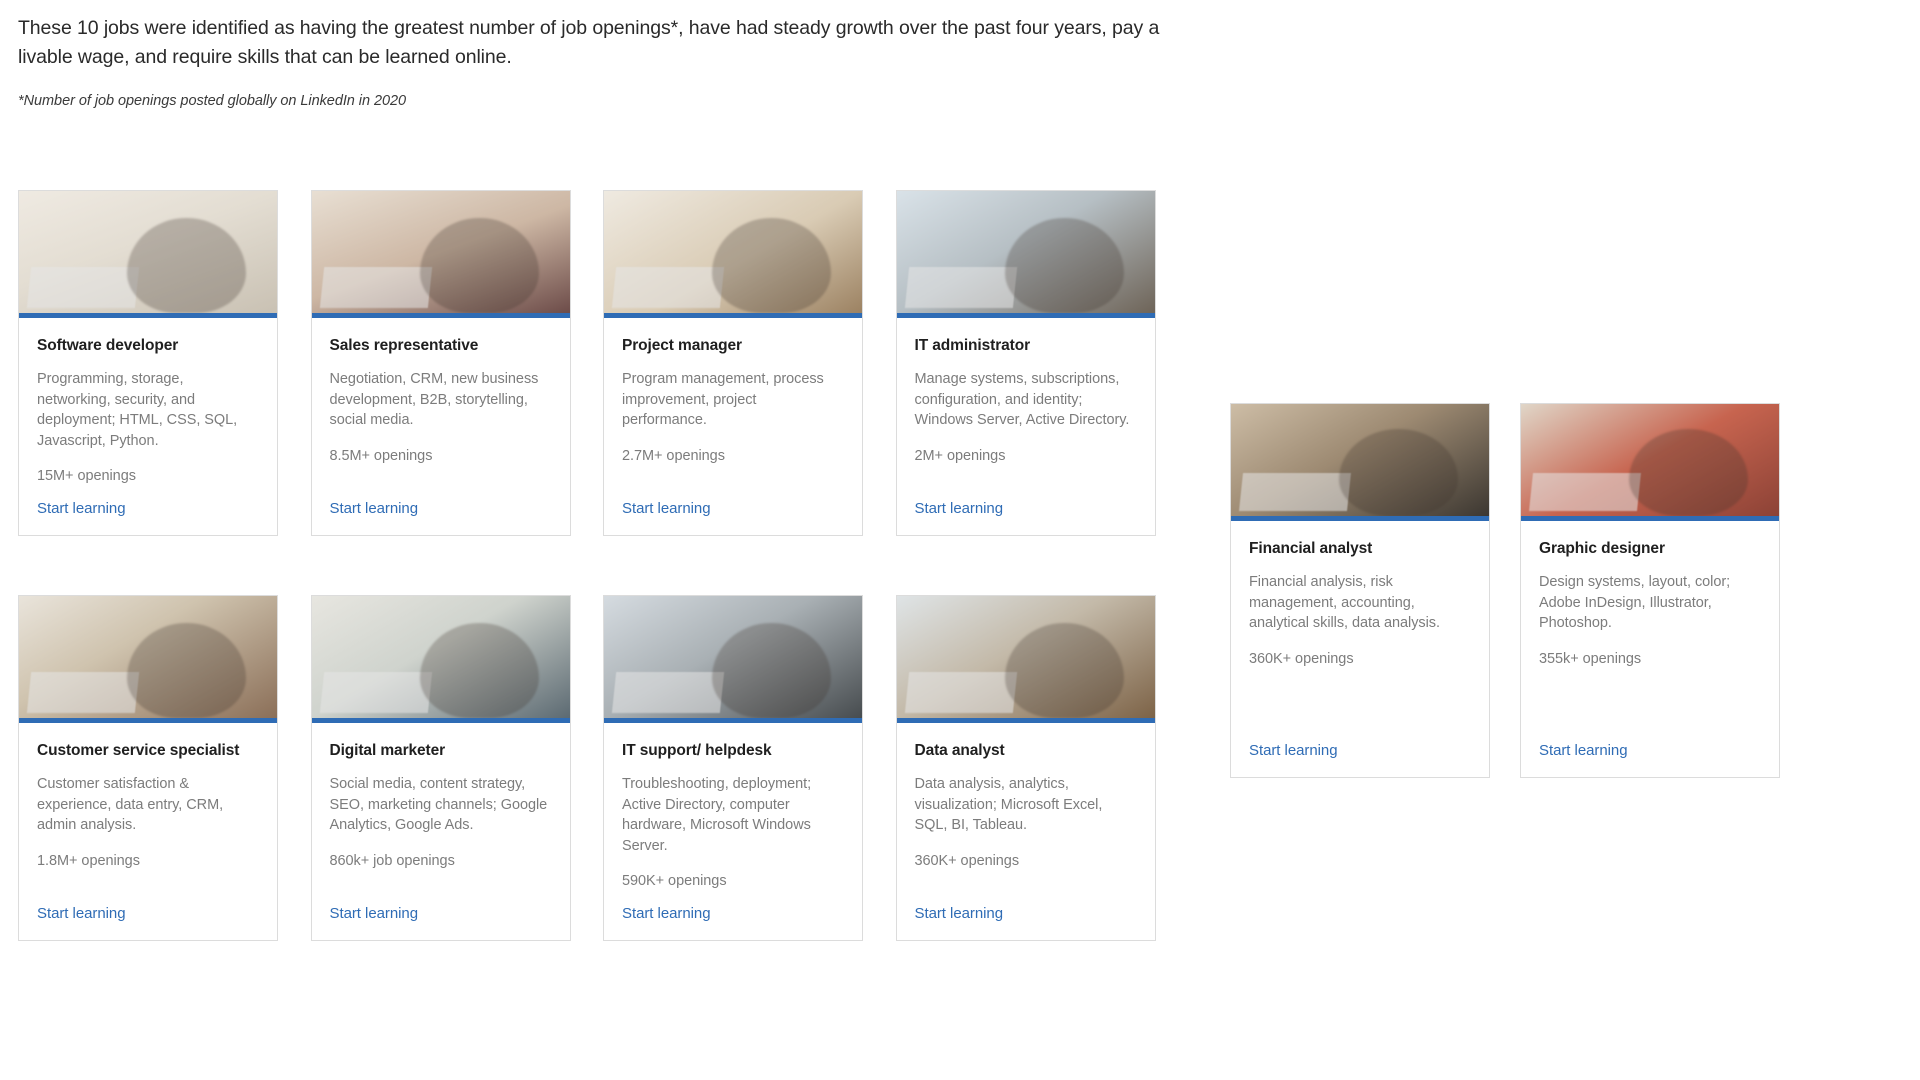 The image size is (1920, 1080). Describe the element at coordinates (960, 455) in the screenshot. I see `card-openings-count: 2M+ openings` at that location.